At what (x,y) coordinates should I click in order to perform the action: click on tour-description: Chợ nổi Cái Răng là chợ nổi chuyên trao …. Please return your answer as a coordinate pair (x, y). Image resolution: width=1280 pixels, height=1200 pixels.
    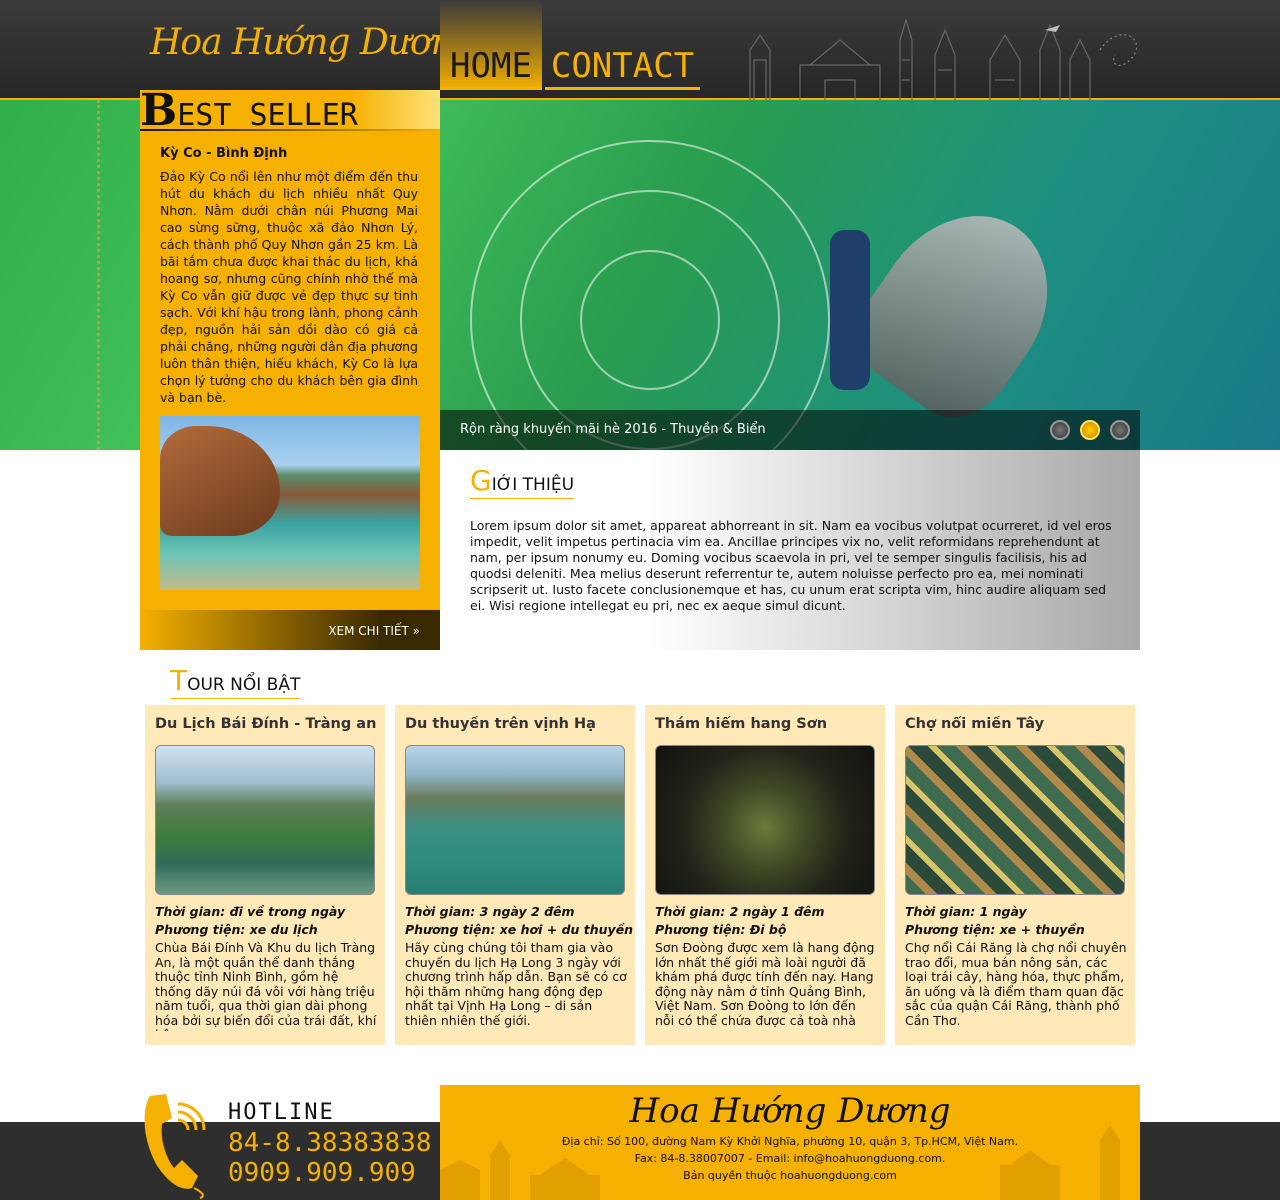
    Looking at the image, I should click on (1016, 984).